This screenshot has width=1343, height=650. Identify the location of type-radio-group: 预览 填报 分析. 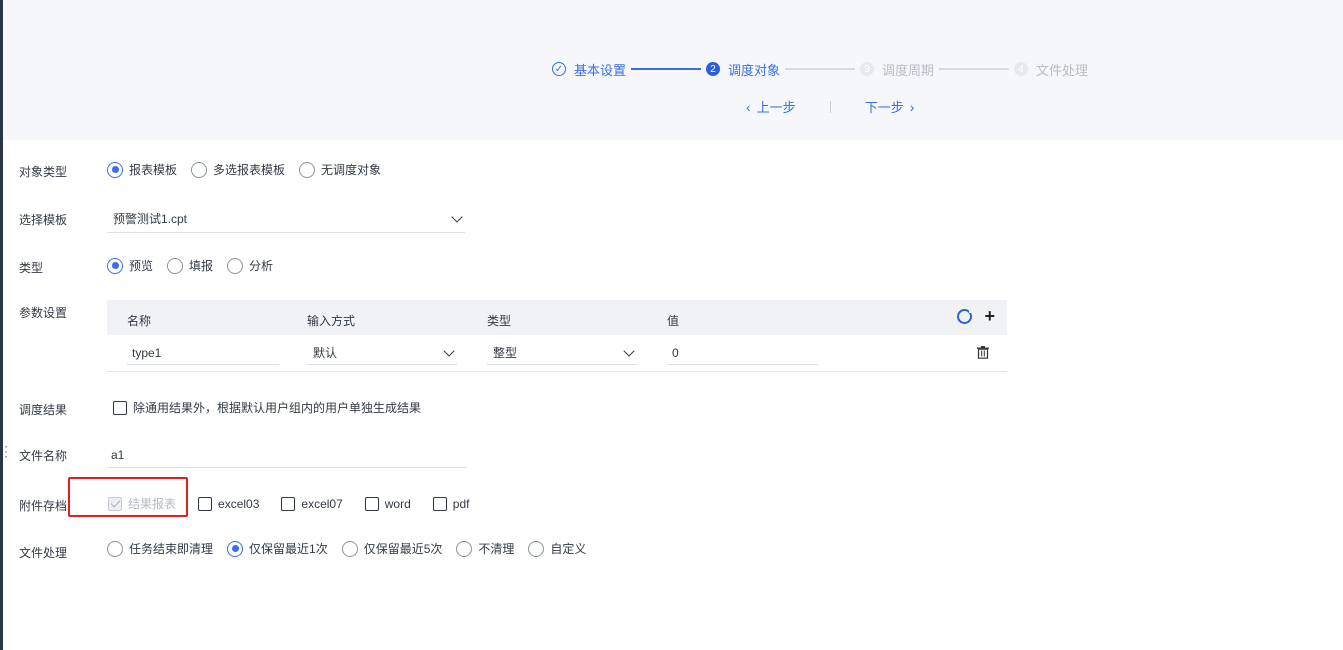
(197, 265).